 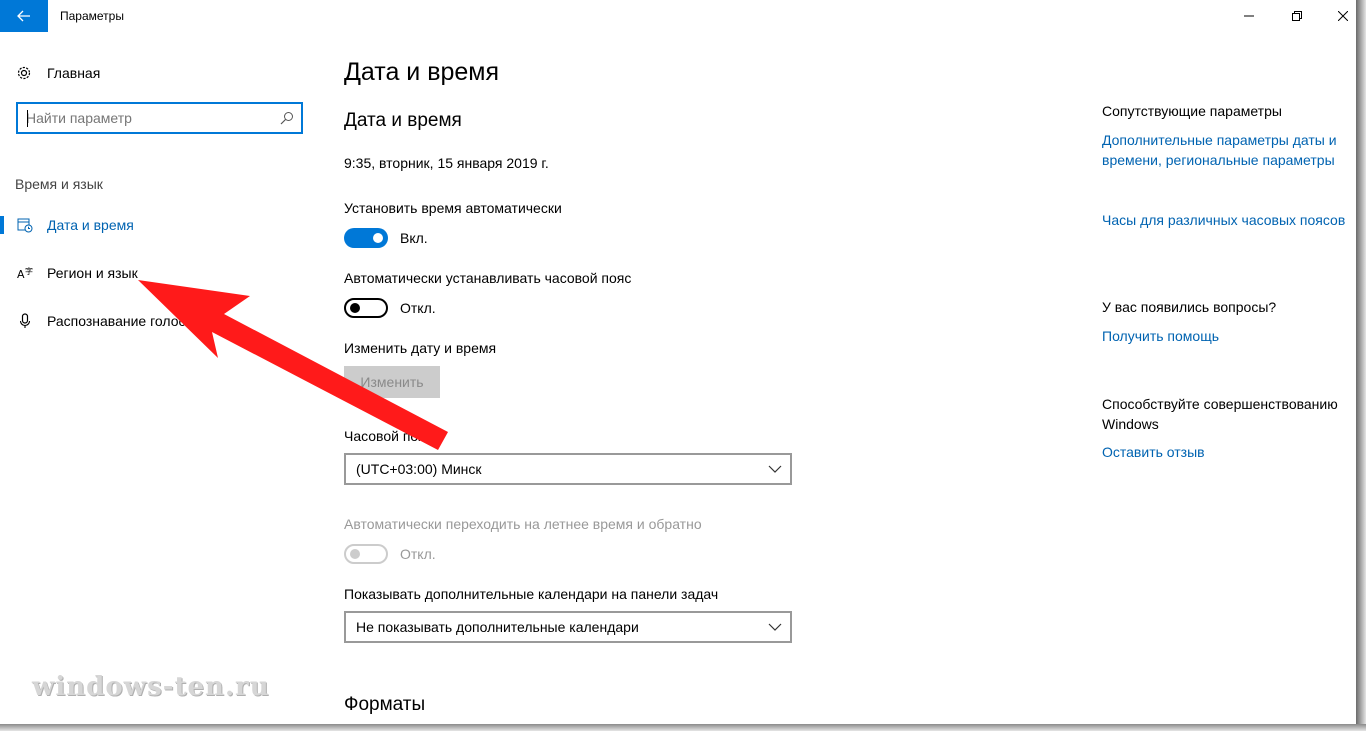 What do you see at coordinates (1361, 365) in the screenshot?
I see `frame-shadow-right` at bounding box center [1361, 365].